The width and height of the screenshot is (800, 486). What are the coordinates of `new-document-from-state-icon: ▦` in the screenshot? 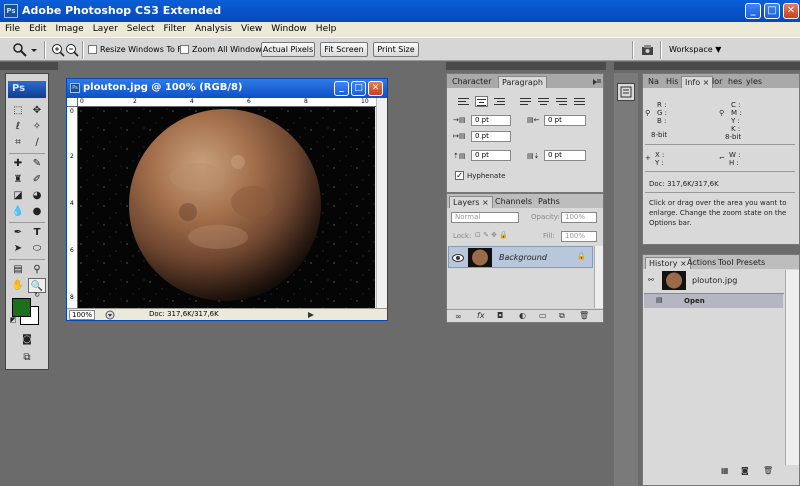 It's located at (725, 470).